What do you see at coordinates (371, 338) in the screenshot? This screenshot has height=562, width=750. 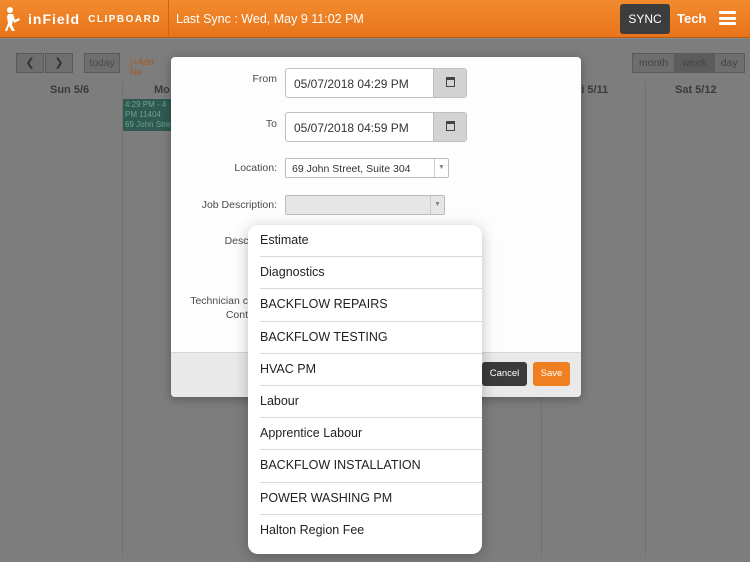 I see `dropdown-option: BACKFLOW TESTING` at bounding box center [371, 338].